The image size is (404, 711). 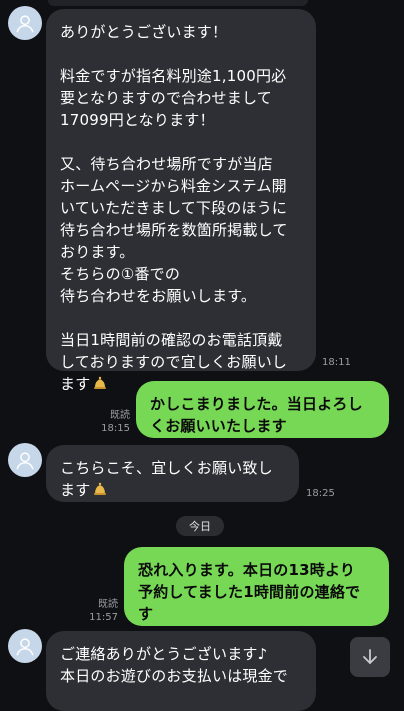 What do you see at coordinates (247, 570) in the screenshot?
I see `message-text: 恐れ入ります。本日の13時より` at bounding box center [247, 570].